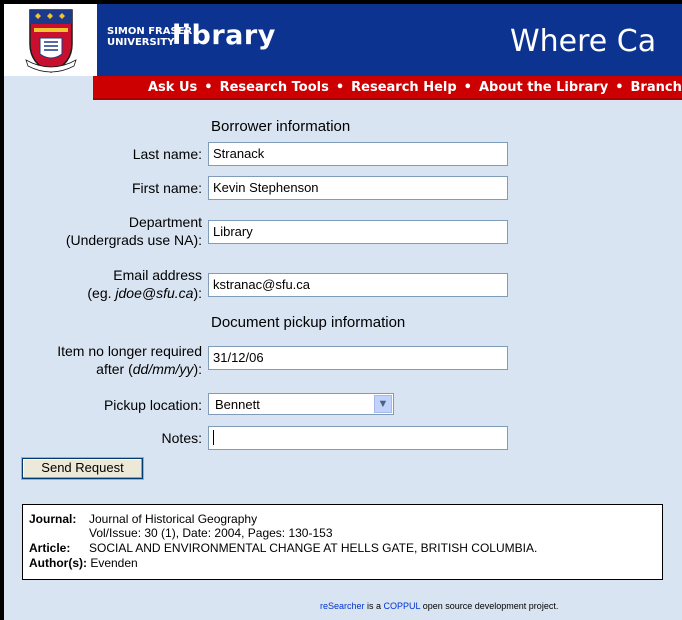 The image size is (682, 620). What do you see at coordinates (172, 87) in the screenshot?
I see `nav-item-ask-us: Ask Us` at bounding box center [172, 87].